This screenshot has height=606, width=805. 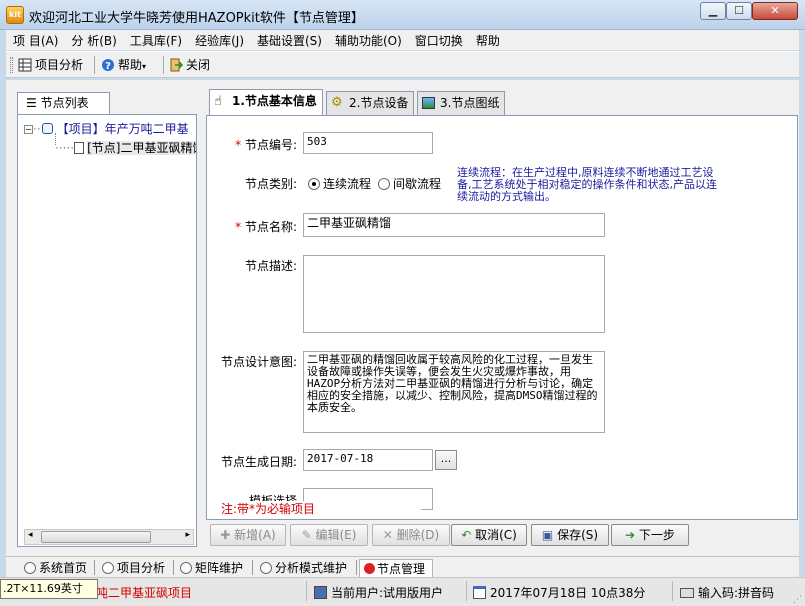 I want to click on image-icon, so click(x=428, y=103).